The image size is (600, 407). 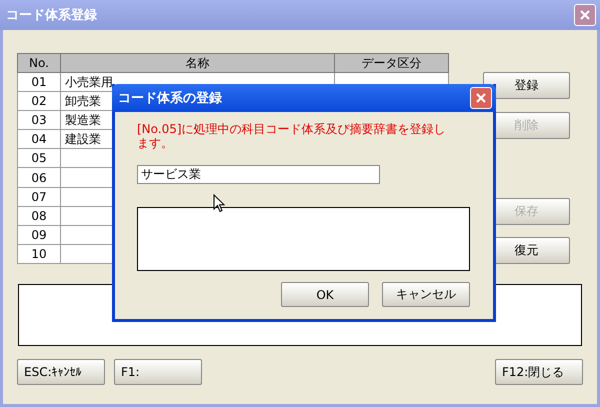 What do you see at coordinates (39, 178) in the screenshot?
I see `table-cell: 06` at bounding box center [39, 178].